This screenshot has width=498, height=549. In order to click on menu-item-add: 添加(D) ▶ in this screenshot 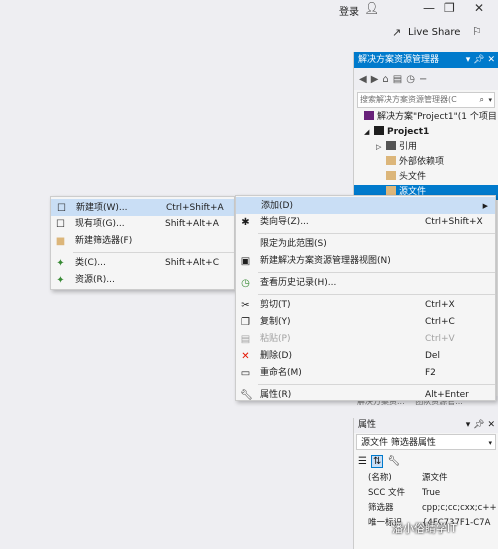, I will do `click(365, 205)`.